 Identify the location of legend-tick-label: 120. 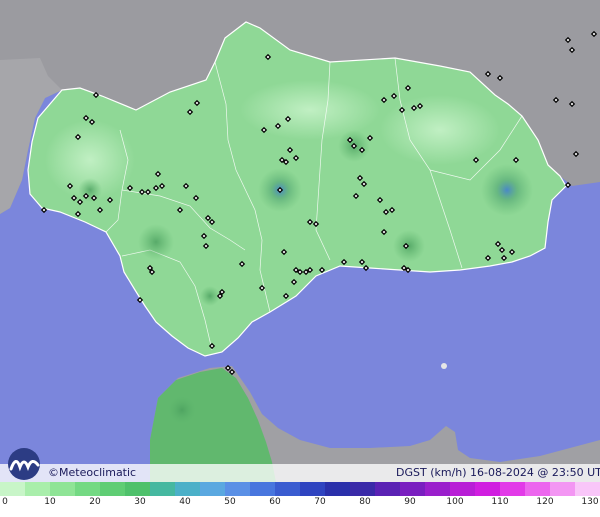
(545, 502).